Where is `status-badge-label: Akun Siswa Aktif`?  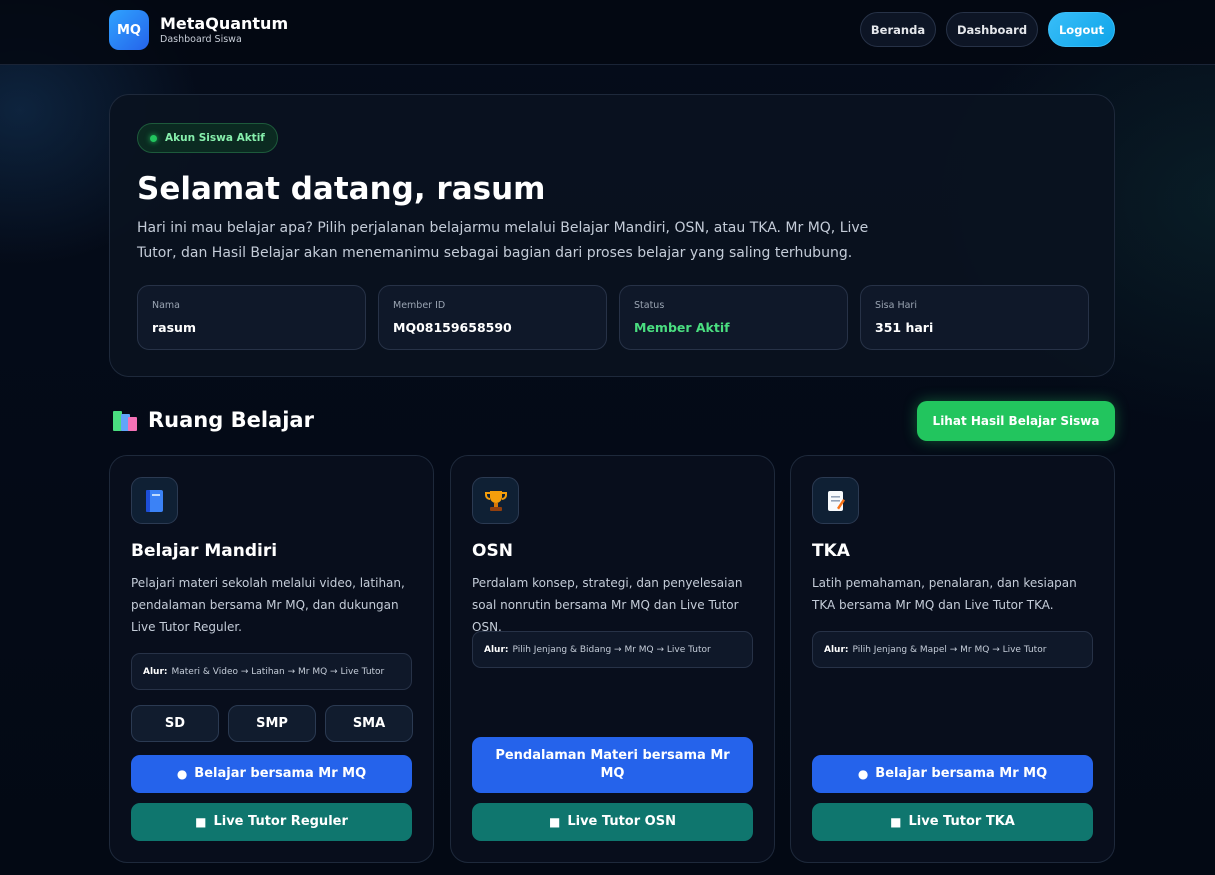 status-badge-label: Akun Siswa Aktif is located at coordinates (215, 138).